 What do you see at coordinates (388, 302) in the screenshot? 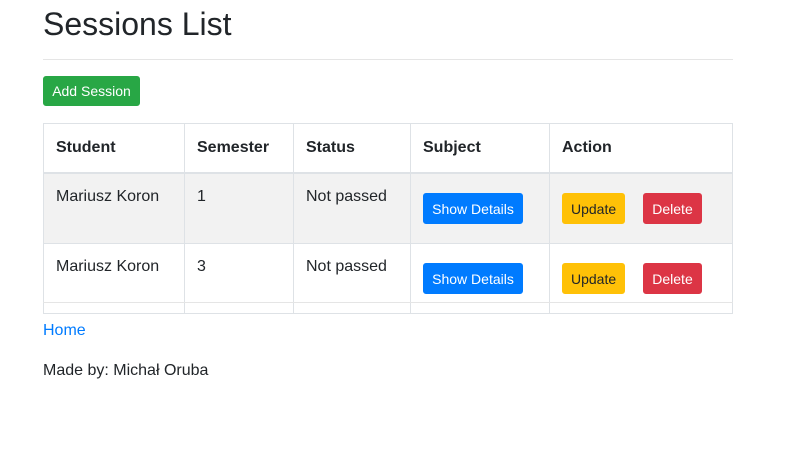
I see `bottom-divider` at bounding box center [388, 302].